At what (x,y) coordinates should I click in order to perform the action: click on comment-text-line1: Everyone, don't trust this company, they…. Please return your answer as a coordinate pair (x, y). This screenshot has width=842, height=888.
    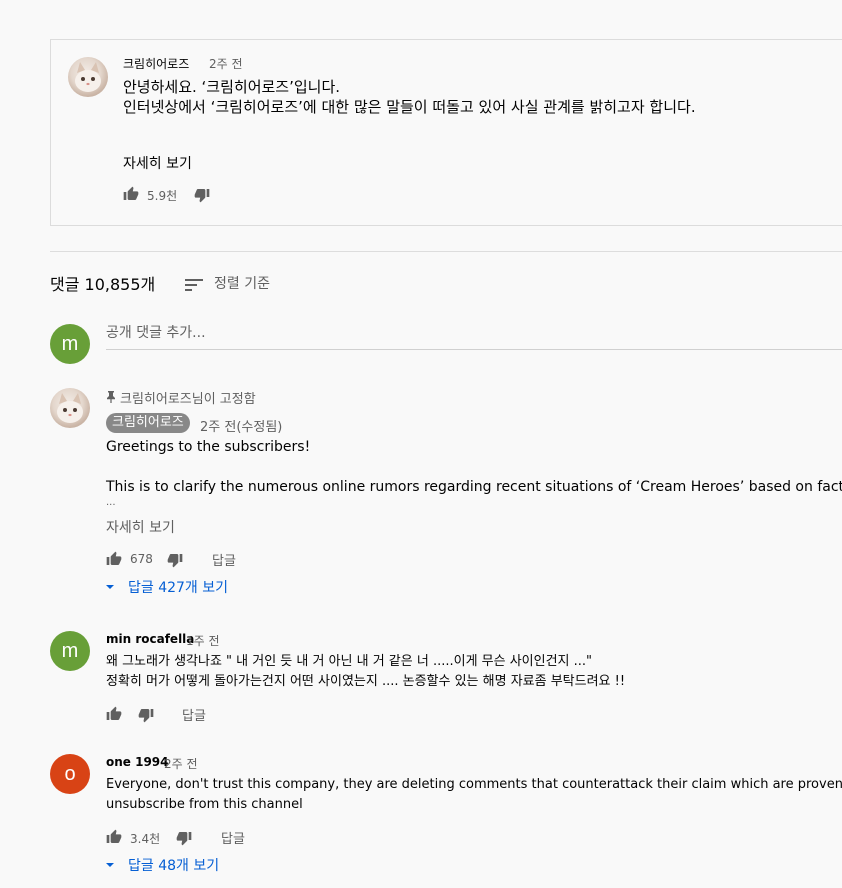
    Looking at the image, I should click on (474, 784).